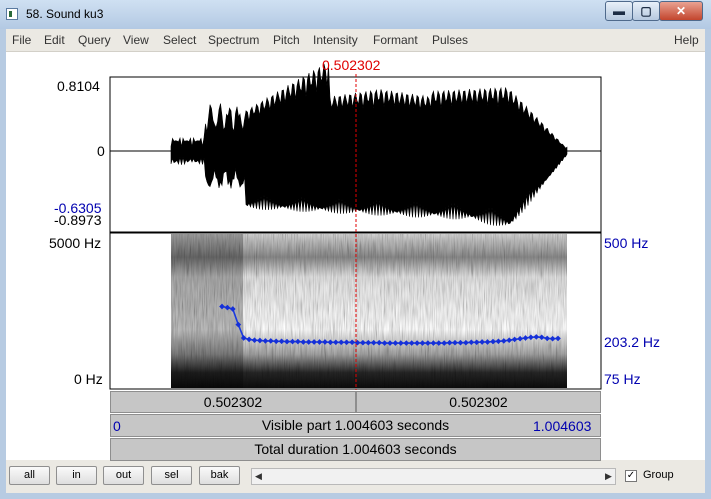 Image resolution: width=711 pixels, height=499 pixels. What do you see at coordinates (219, 475) in the screenshot?
I see `bak-button: bak` at bounding box center [219, 475].